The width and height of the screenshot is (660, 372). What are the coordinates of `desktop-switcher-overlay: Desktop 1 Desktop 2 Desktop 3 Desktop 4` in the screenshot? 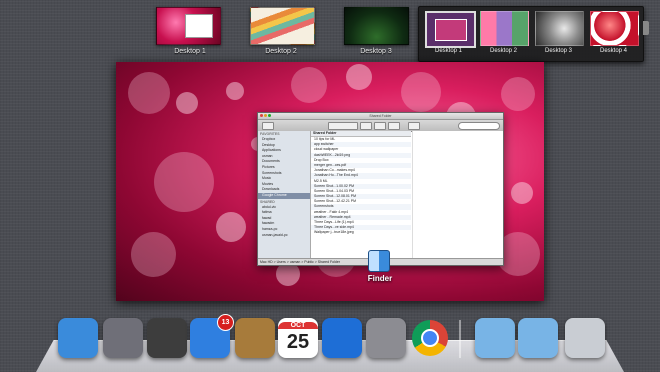 It's located at (533, 34).